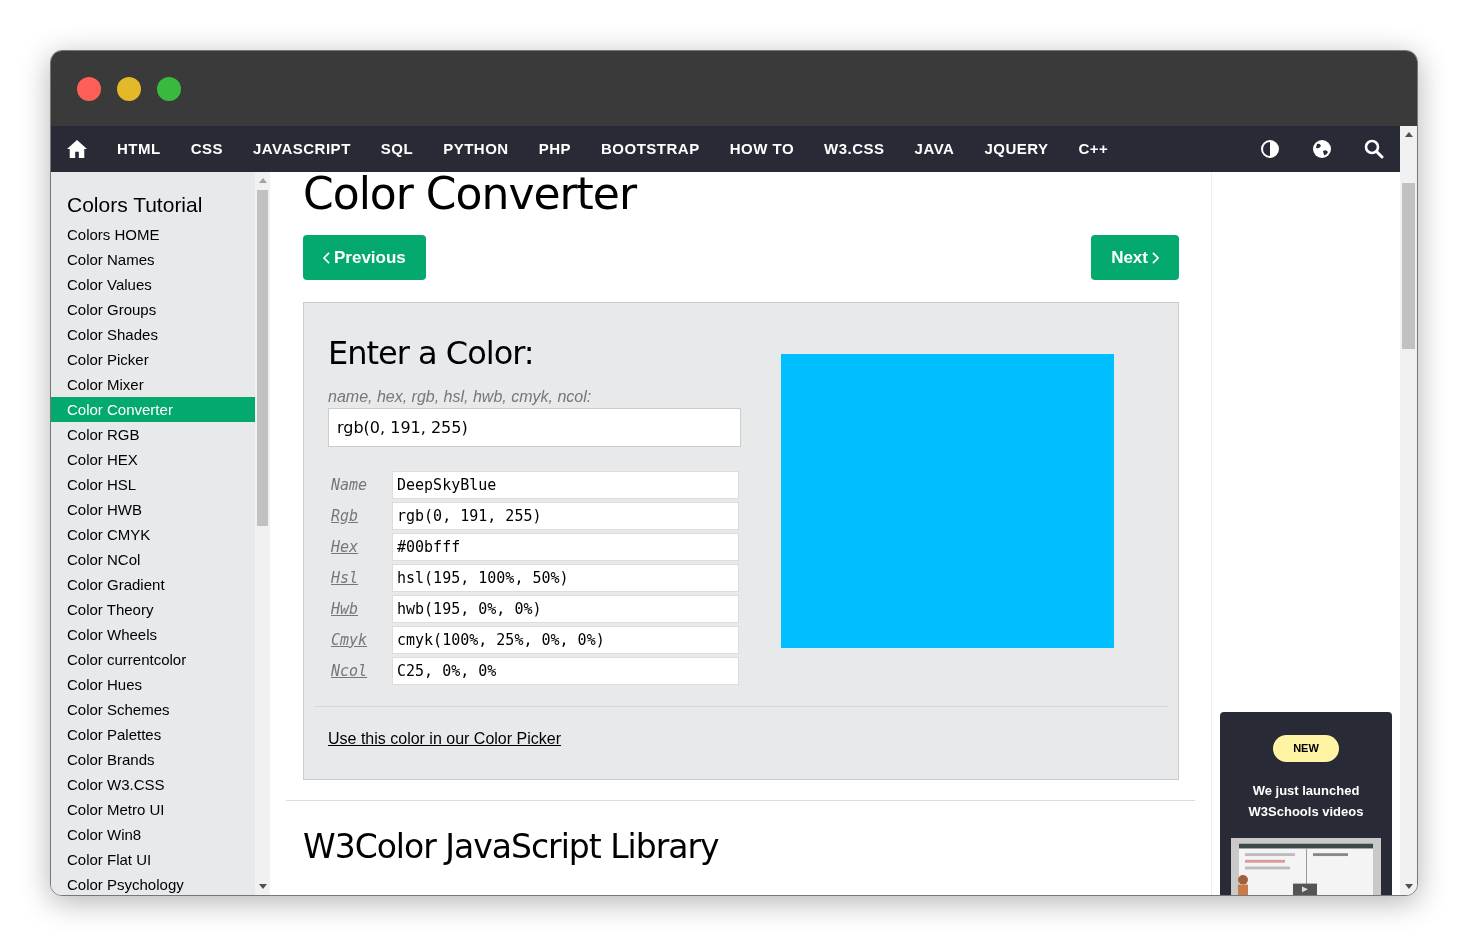  What do you see at coordinates (1093, 149) in the screenshot?
I see `nav-link: C++` at bounding box center [1093, 149].